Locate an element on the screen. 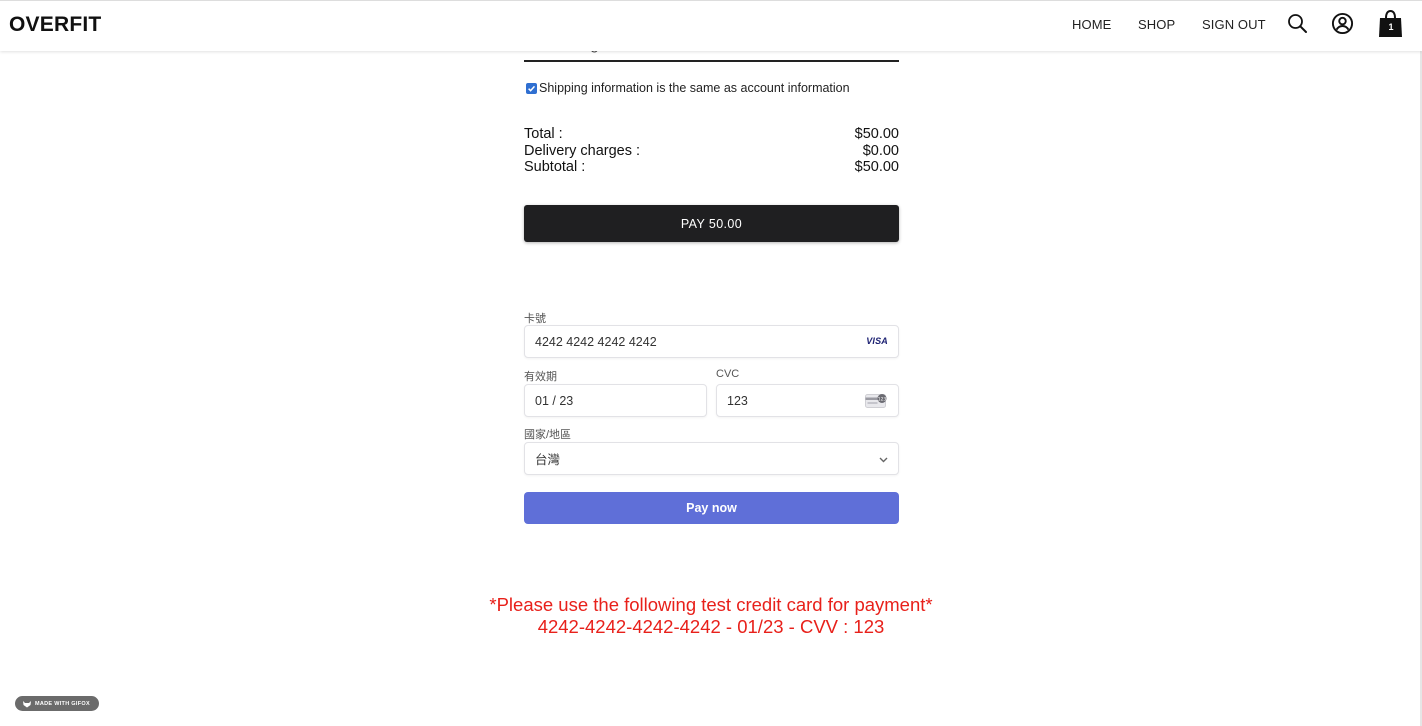 Image resolution: width=1422 pixels, height=726 pixels. card-number-value: 4242 4242 4242 4242 is located at coordinates (596, 341).